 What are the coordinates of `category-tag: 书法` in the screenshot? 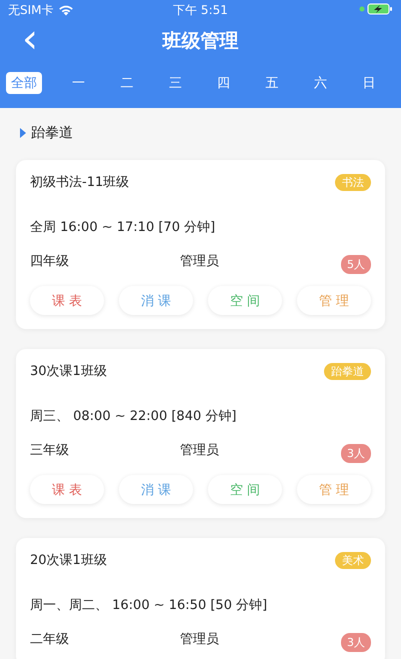 It's located at (353, 182).